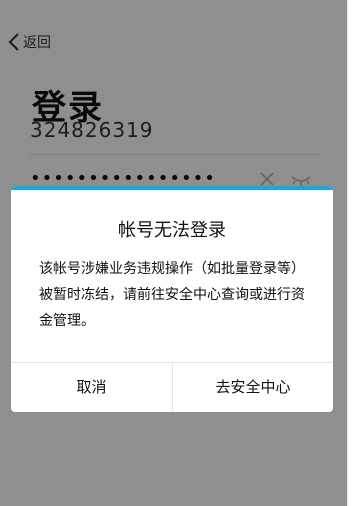  What do you see at coordinates (172, 188) in the screenshot?
I see `dialog-accent-bar` at bounding box center [172, 188].